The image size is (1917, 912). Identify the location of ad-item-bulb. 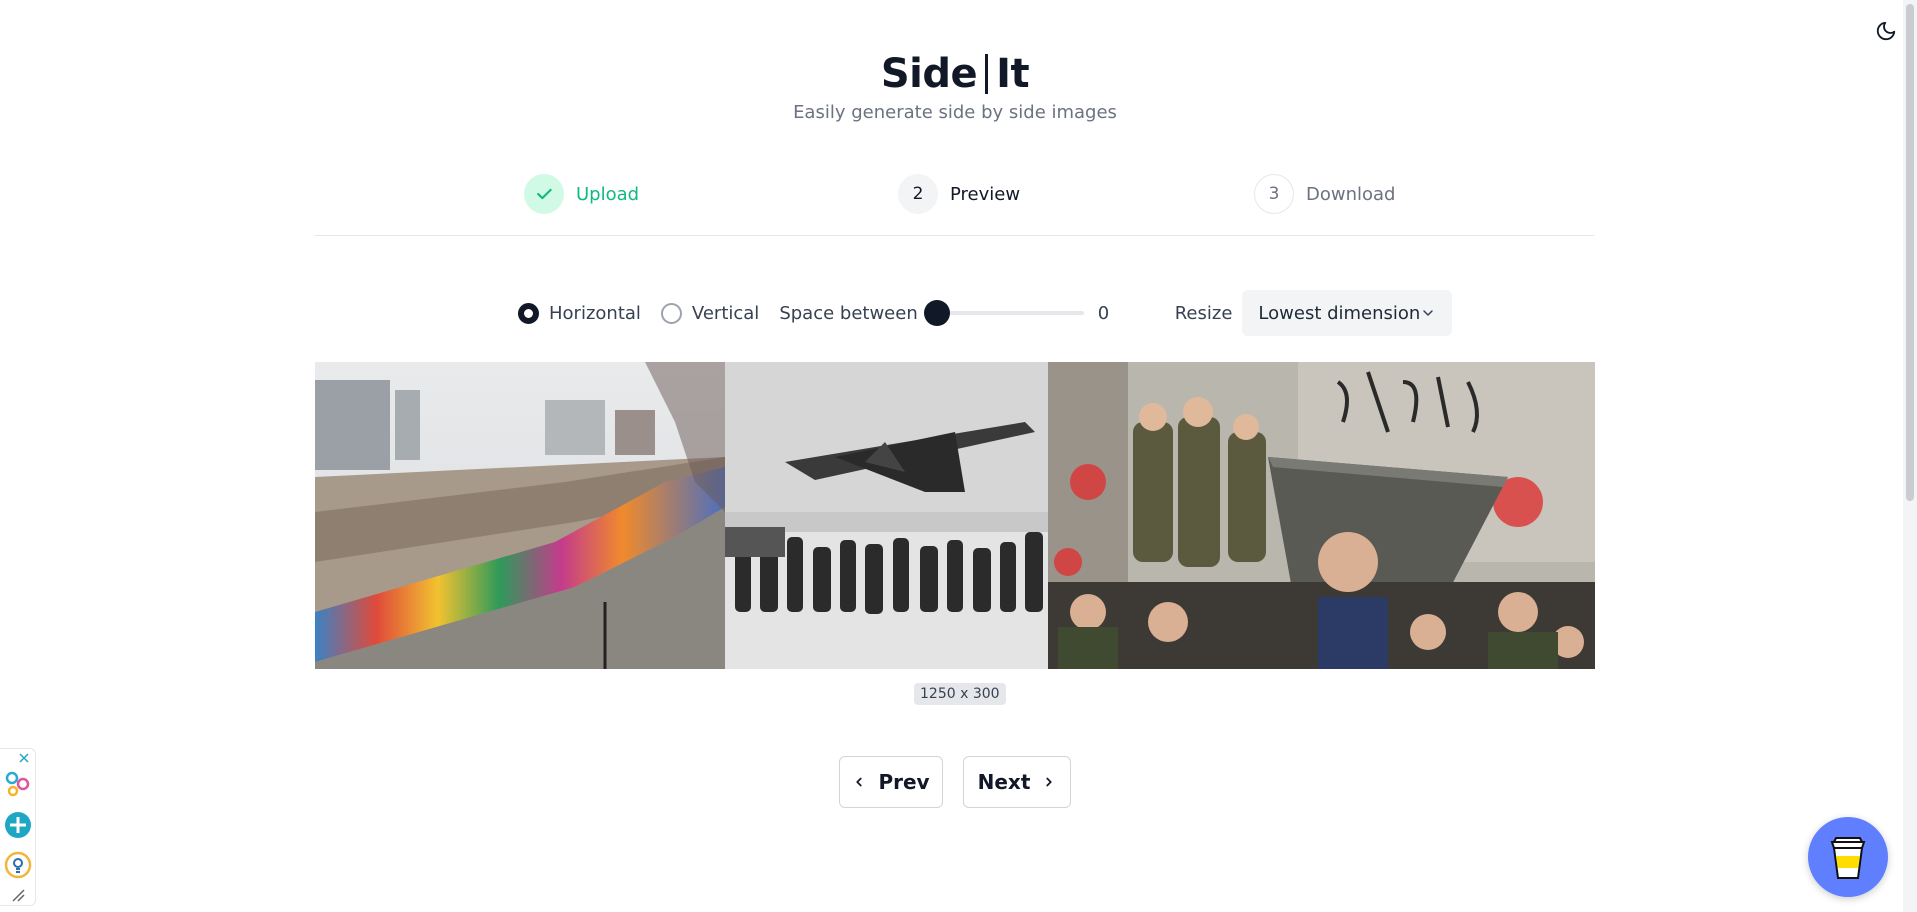
(18, 865).